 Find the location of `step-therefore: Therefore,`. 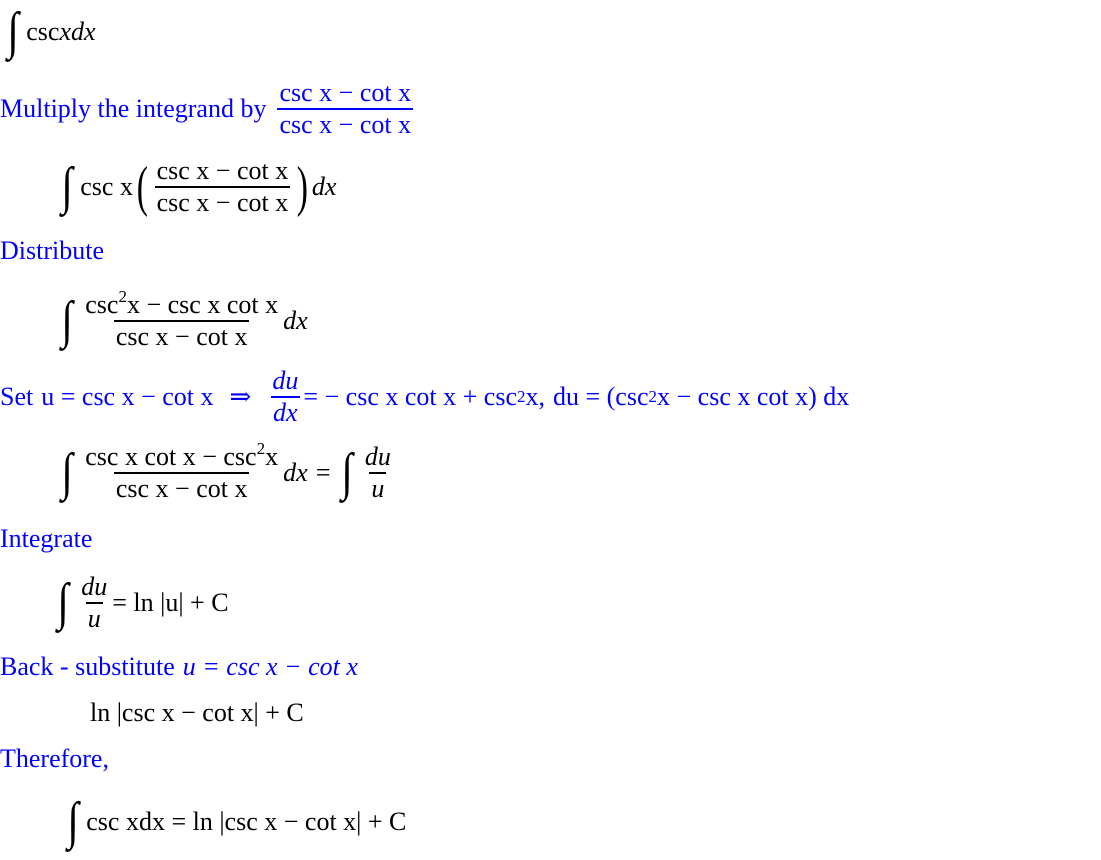

step-therefore: Therefore, is located at coordinates (54, 759).